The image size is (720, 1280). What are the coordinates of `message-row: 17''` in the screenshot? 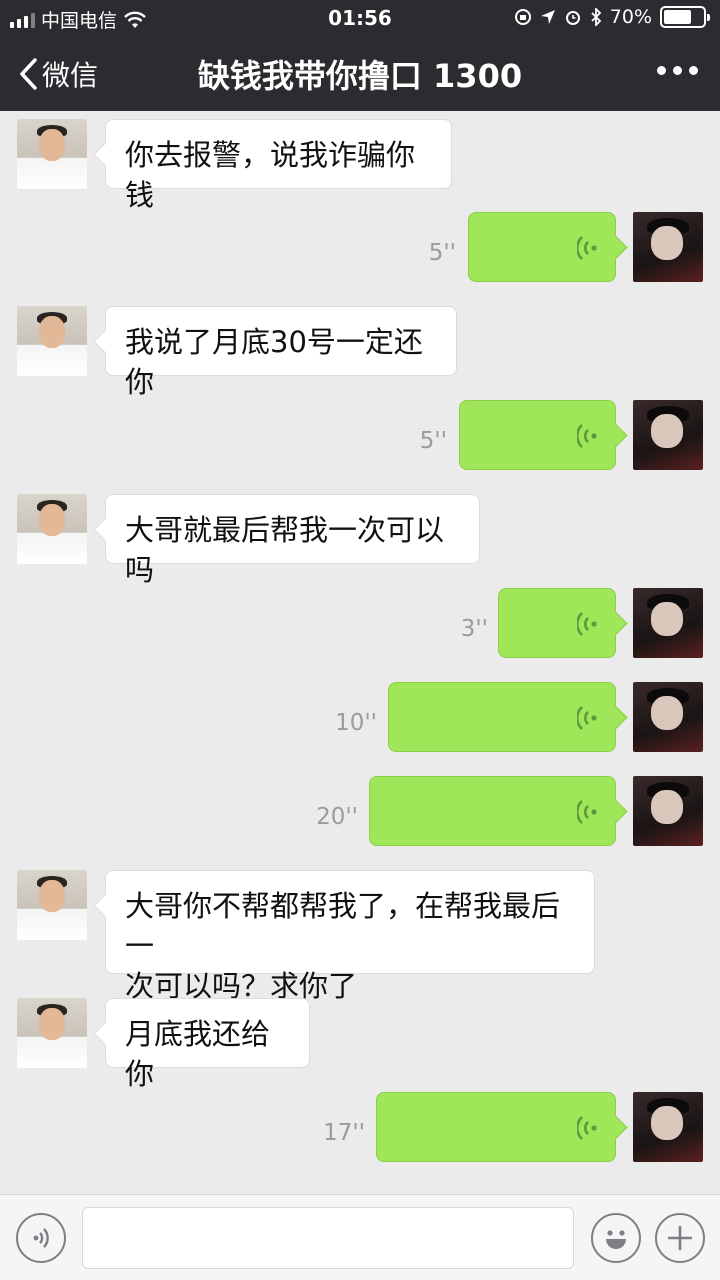 It's located at (360, 1128).